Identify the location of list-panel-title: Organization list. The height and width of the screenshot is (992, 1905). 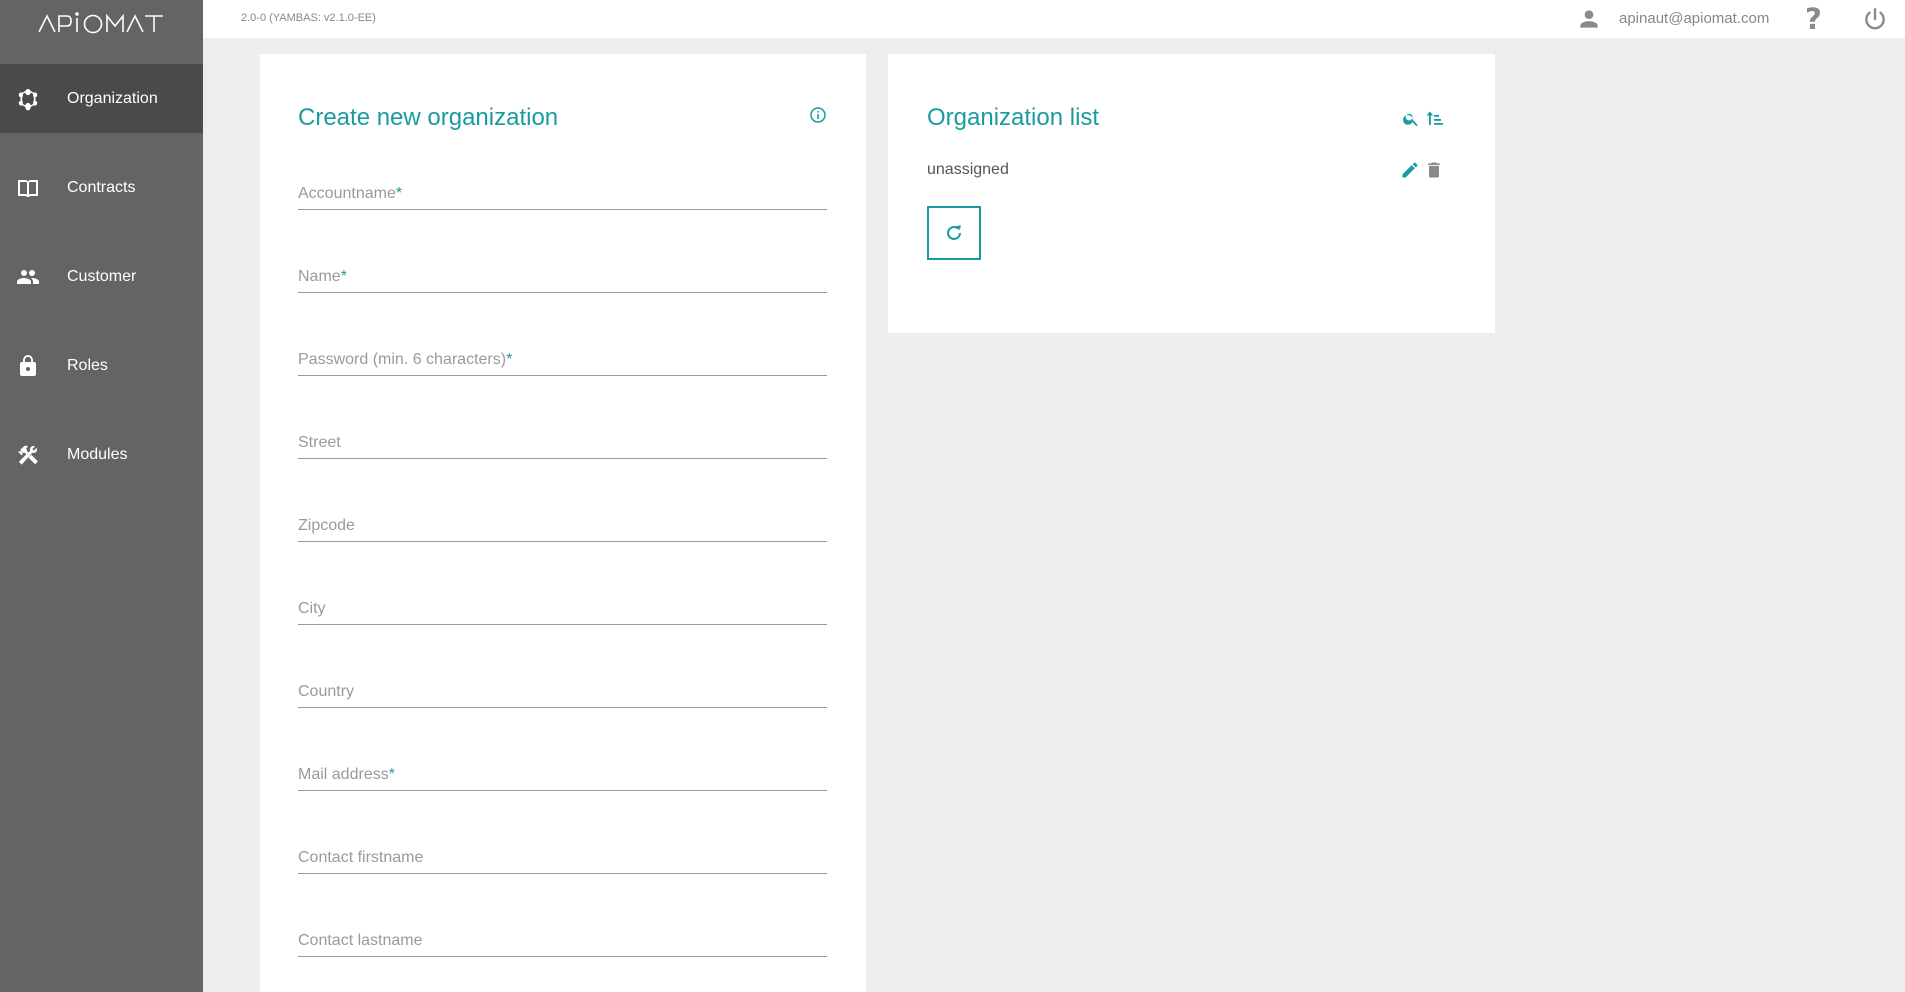
(1013, 117).